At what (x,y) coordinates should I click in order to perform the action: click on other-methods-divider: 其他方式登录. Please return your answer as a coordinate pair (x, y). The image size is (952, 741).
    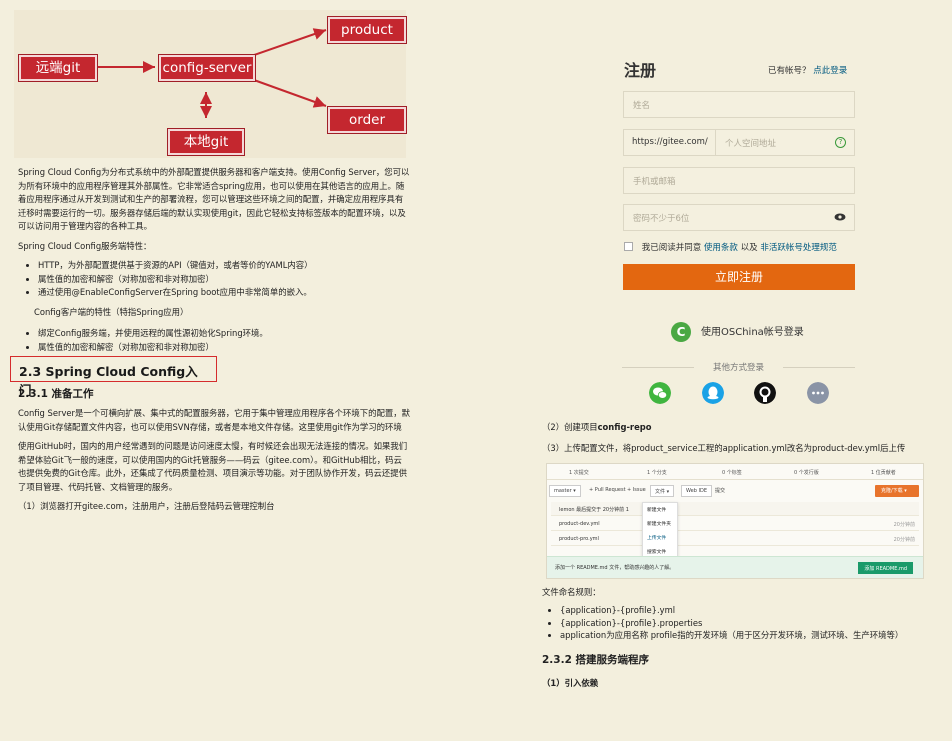
    Looking at the image, I should click on (738, 367).